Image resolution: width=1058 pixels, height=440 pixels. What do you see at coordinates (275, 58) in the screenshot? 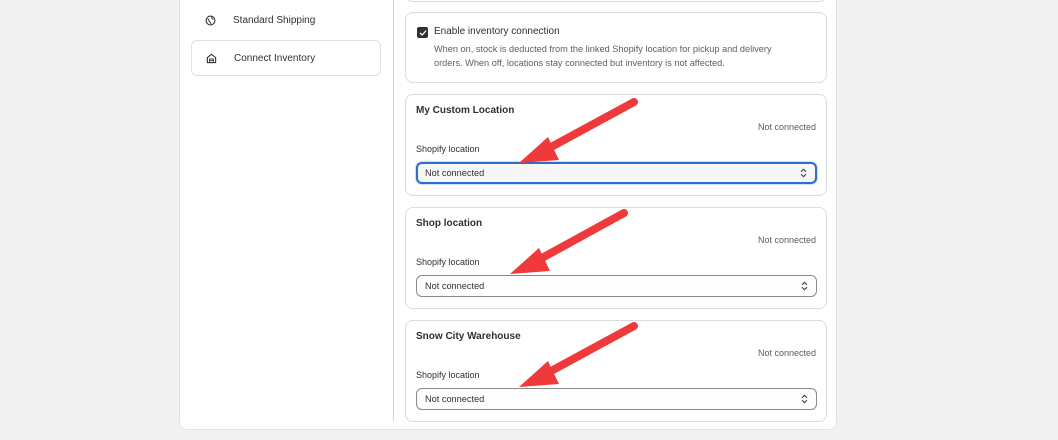
I see `sidebar-item-label: Connect Inventory` at bounding box center [275, 58].